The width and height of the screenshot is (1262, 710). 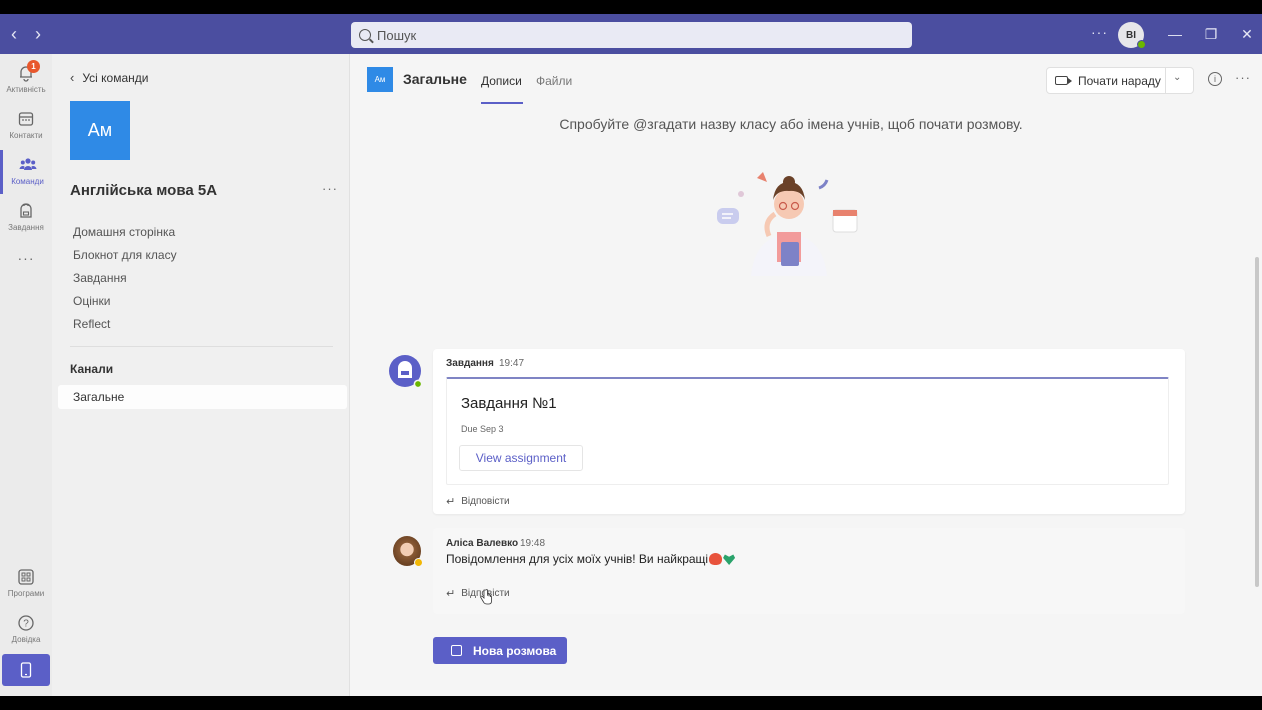 What do you see at coordinates (100, 130) in the screenshot?
I see `team-avatar: Ам` at bounding box center [100, 130].